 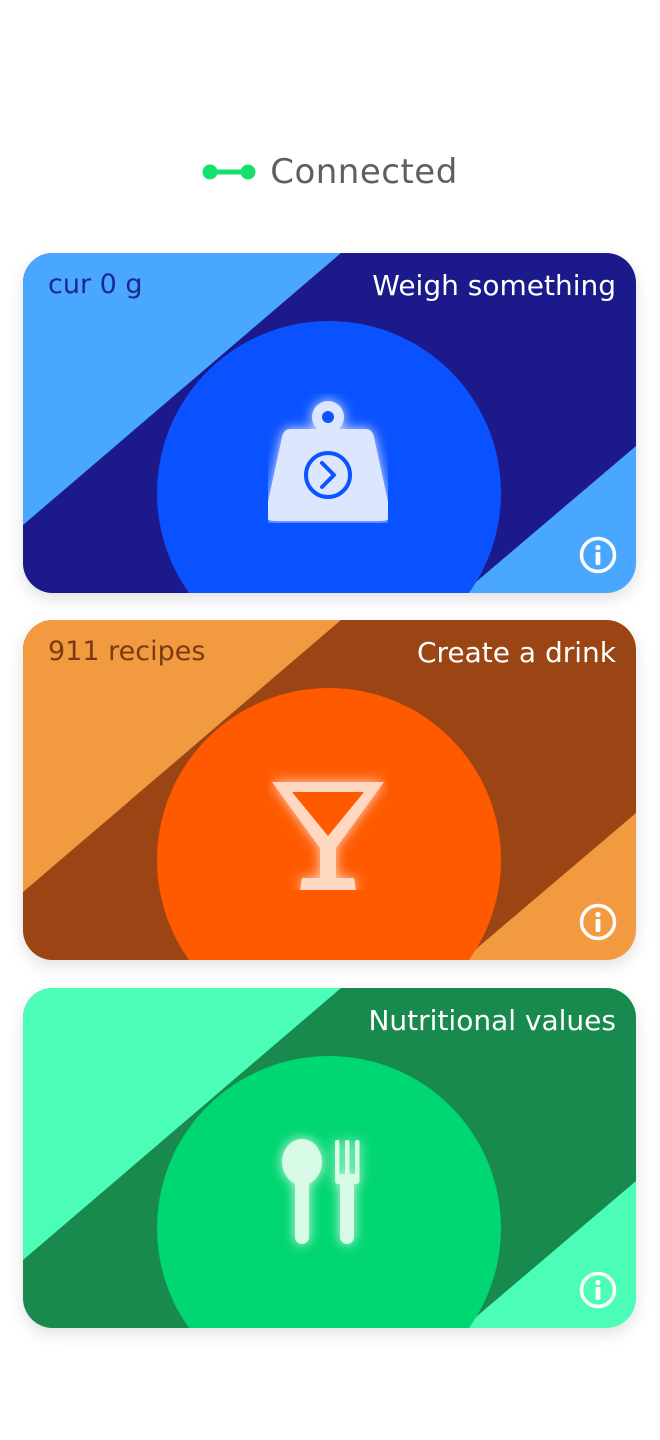 What do you see at coordinates (364, 172) in the screenshot?
I see `connection-status-label: Connected` at bounding box center [364, 172].